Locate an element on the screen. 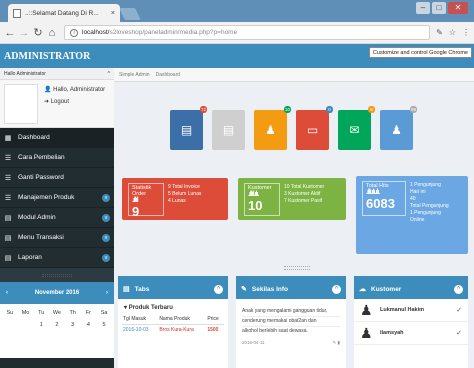 This screenshot has height=368, width=474. archive-icon: ▤ is located at coordinates (186, 130).